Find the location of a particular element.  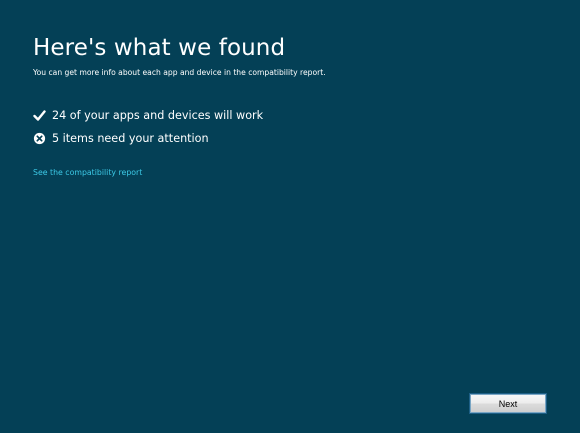

checkmark-icon is located at coordinates (39, 115).